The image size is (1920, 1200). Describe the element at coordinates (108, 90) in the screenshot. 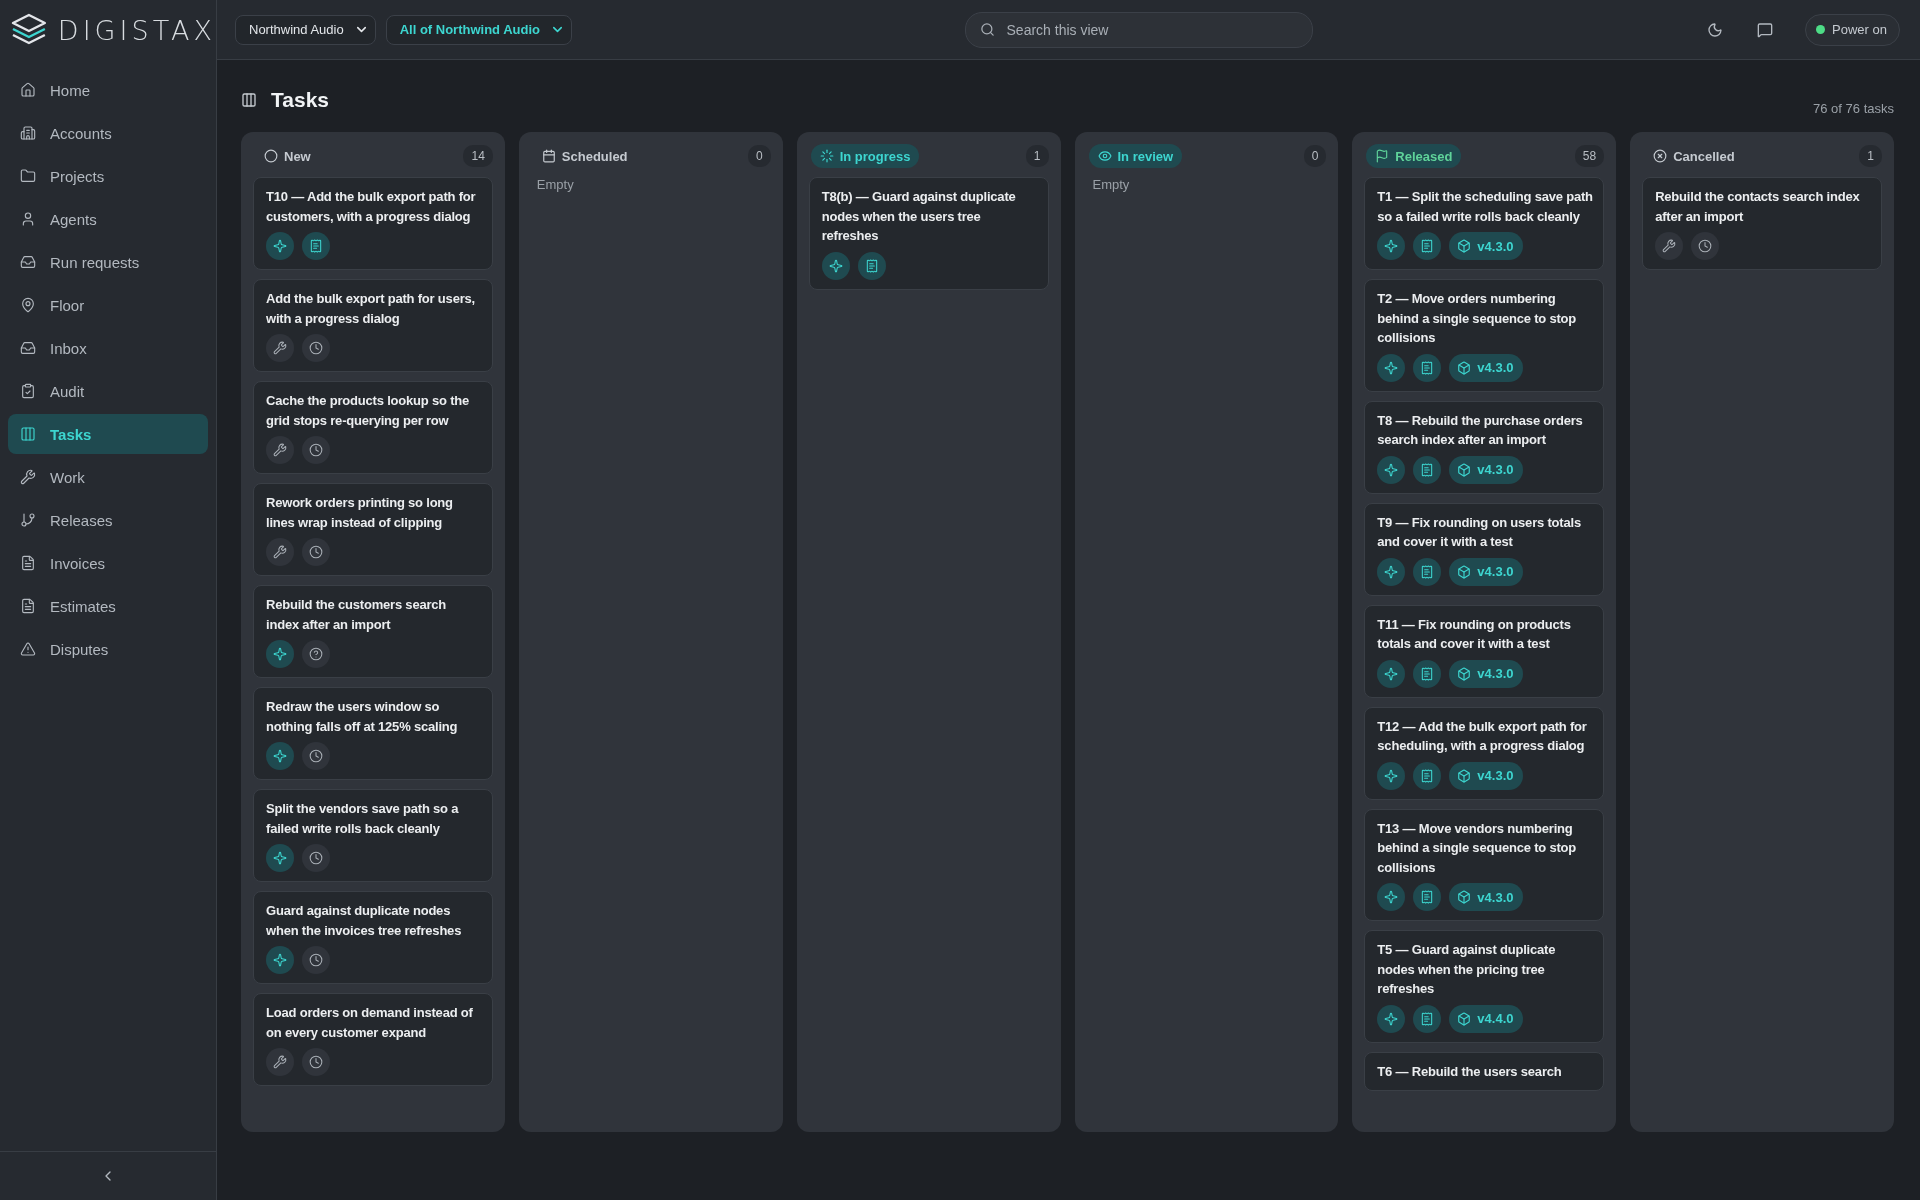

I see `sidebar-item: Home` at that location.